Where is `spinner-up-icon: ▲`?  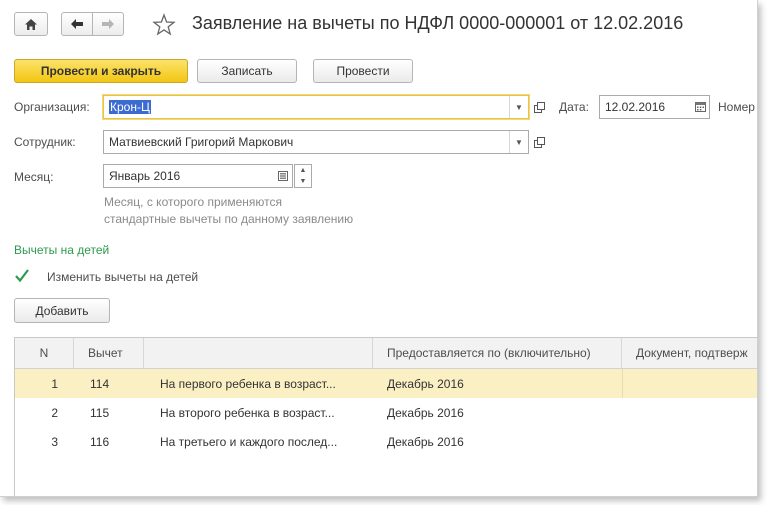 spinner-up-icon: ▲ is located at coordinates (303, 170).